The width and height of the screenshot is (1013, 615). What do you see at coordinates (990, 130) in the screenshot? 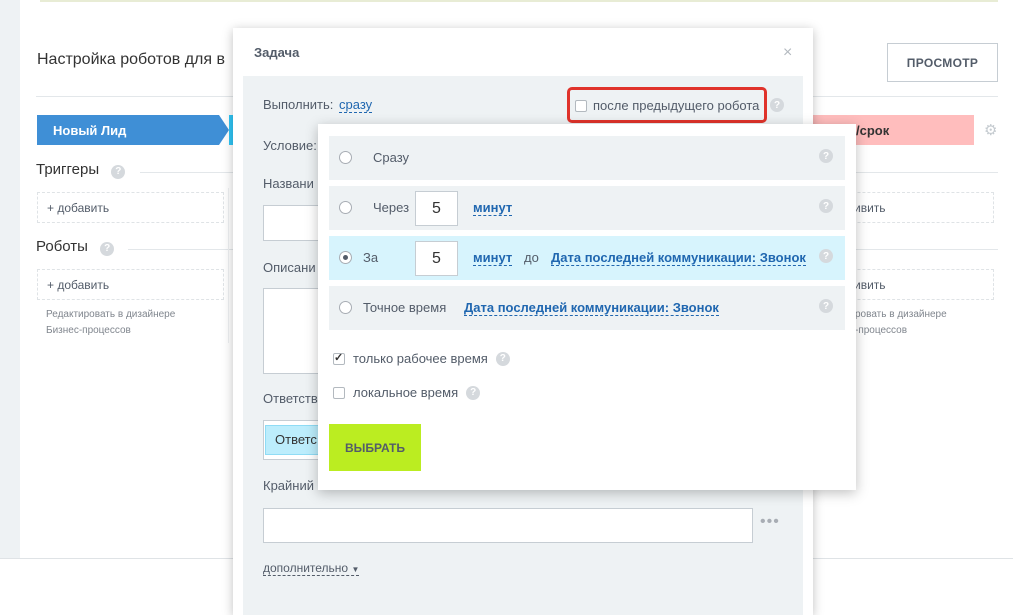
I see `gear-icon: ⚙` at bounding box center [990, 130].